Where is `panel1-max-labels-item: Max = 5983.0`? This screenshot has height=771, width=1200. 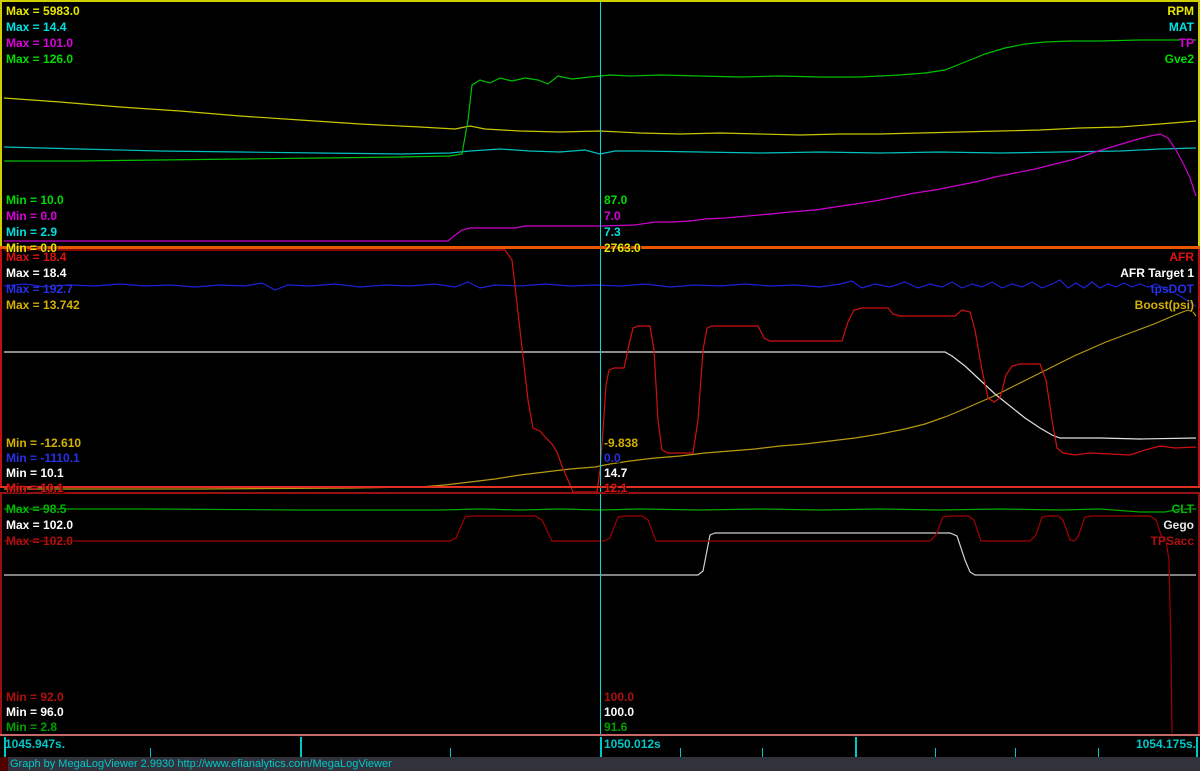 panel1-max-labels-item: Max = 5983.0 is located at coordinates (43, 11).